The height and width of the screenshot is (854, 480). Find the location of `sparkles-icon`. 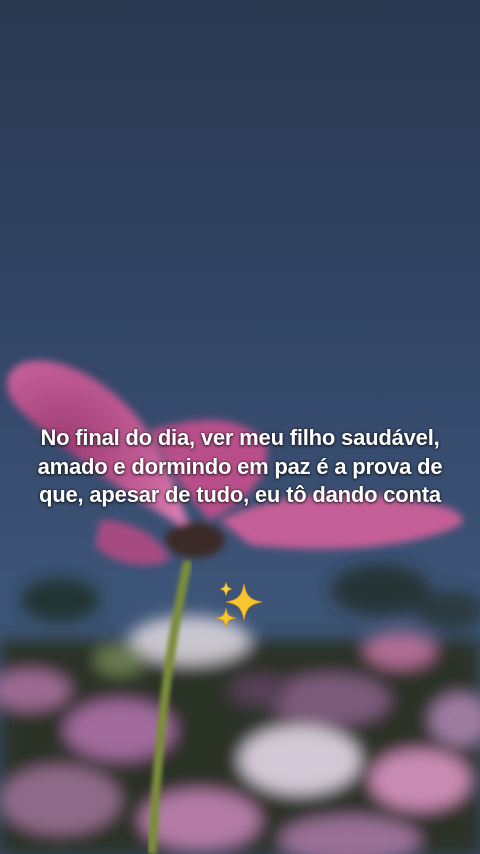

sparkles-icon is located at coordinates (239, 605).